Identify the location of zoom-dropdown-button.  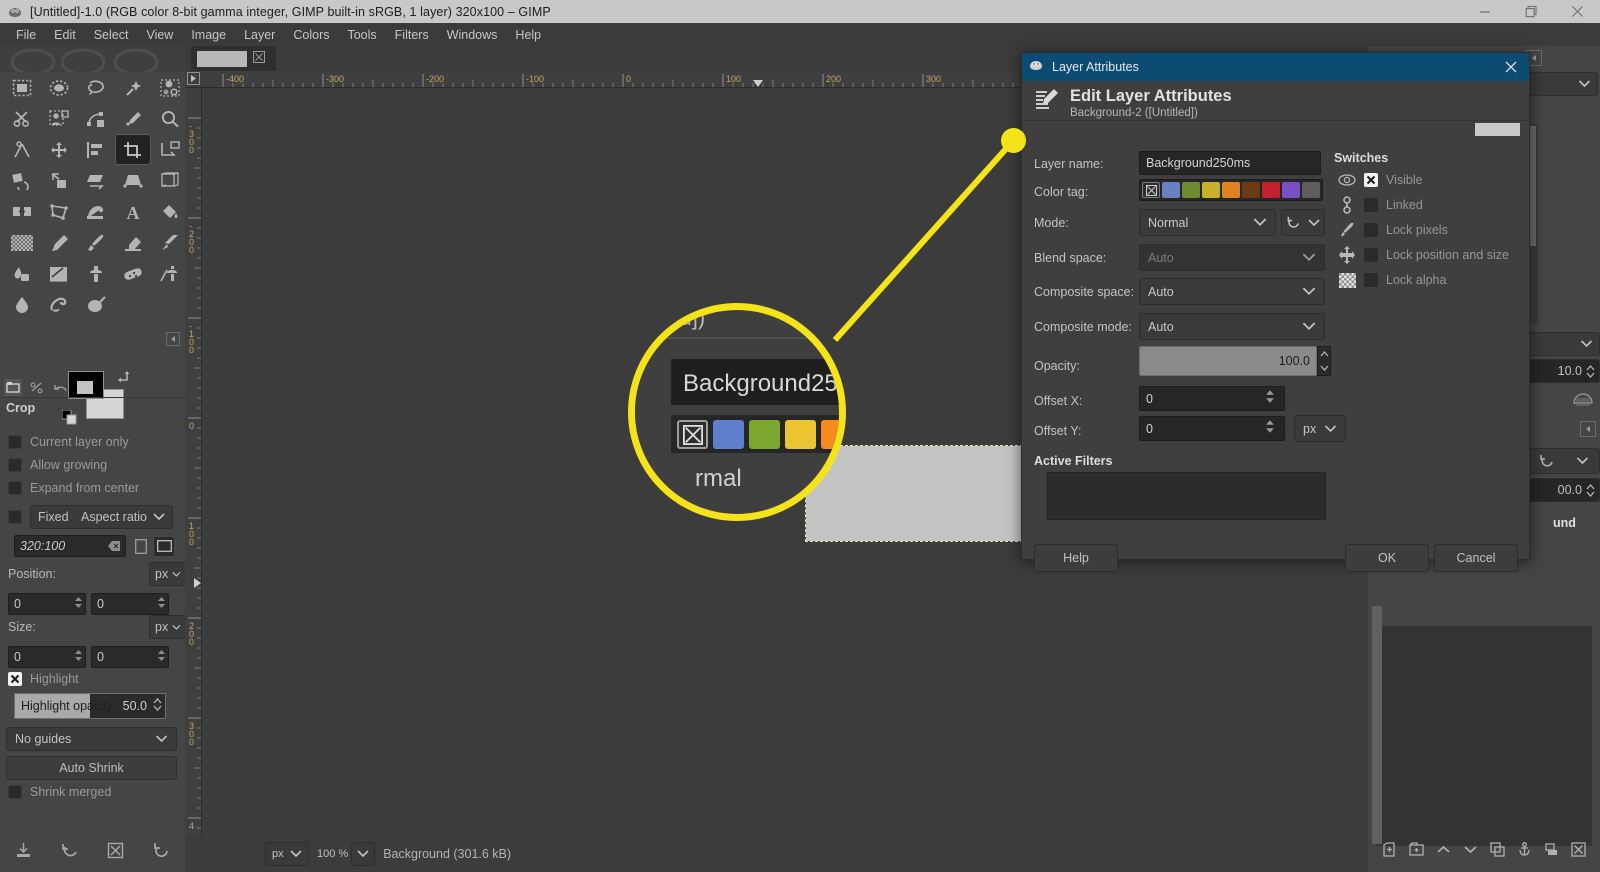
(363, 854).